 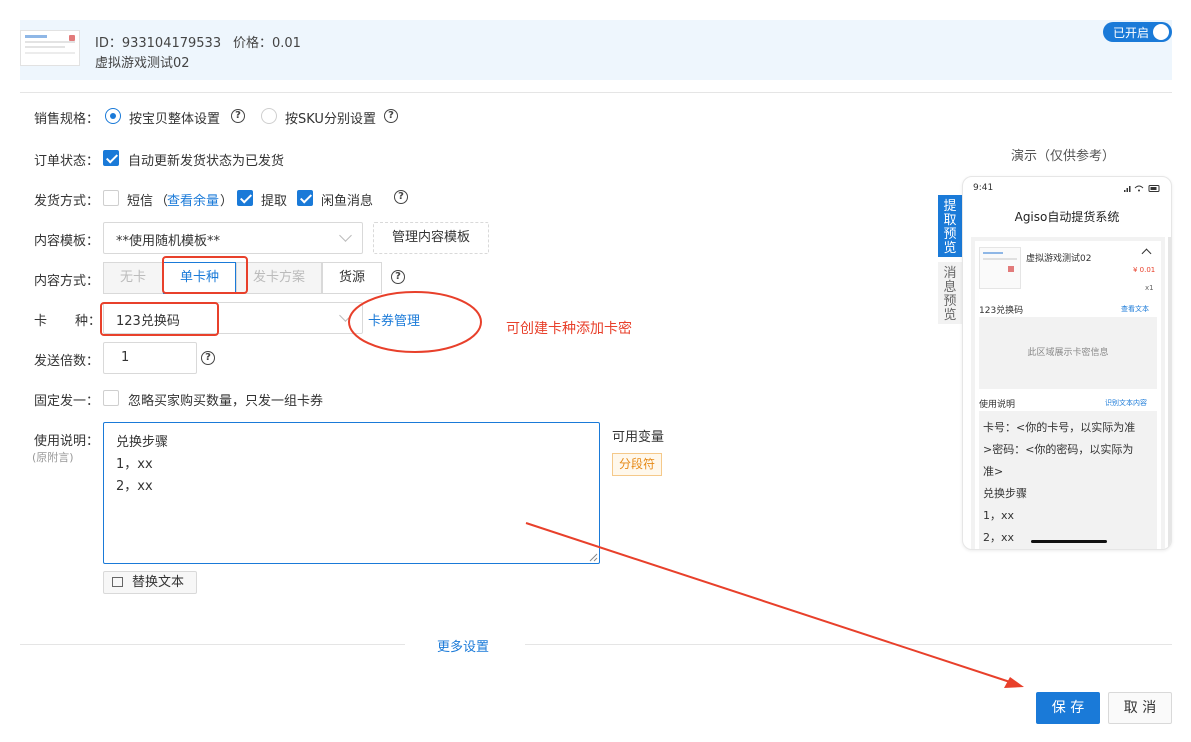 I want to click on item-qty: x1, so click(x=1149, y=288).